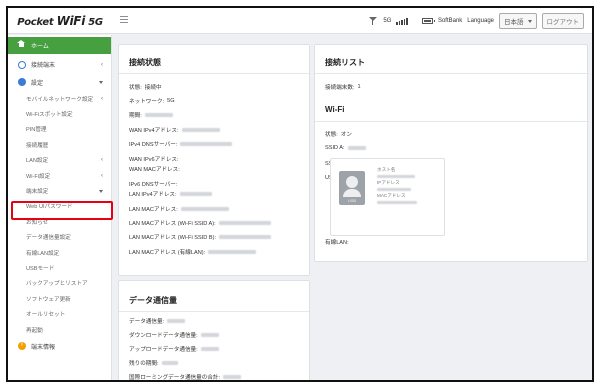 The height and width of the screenshot is (388, 600). Describe the element at coordinates (173, 238) in the screenshot. I see `field-label: LAN MACアドレス (Wi-Fi SSID B):` at that location.